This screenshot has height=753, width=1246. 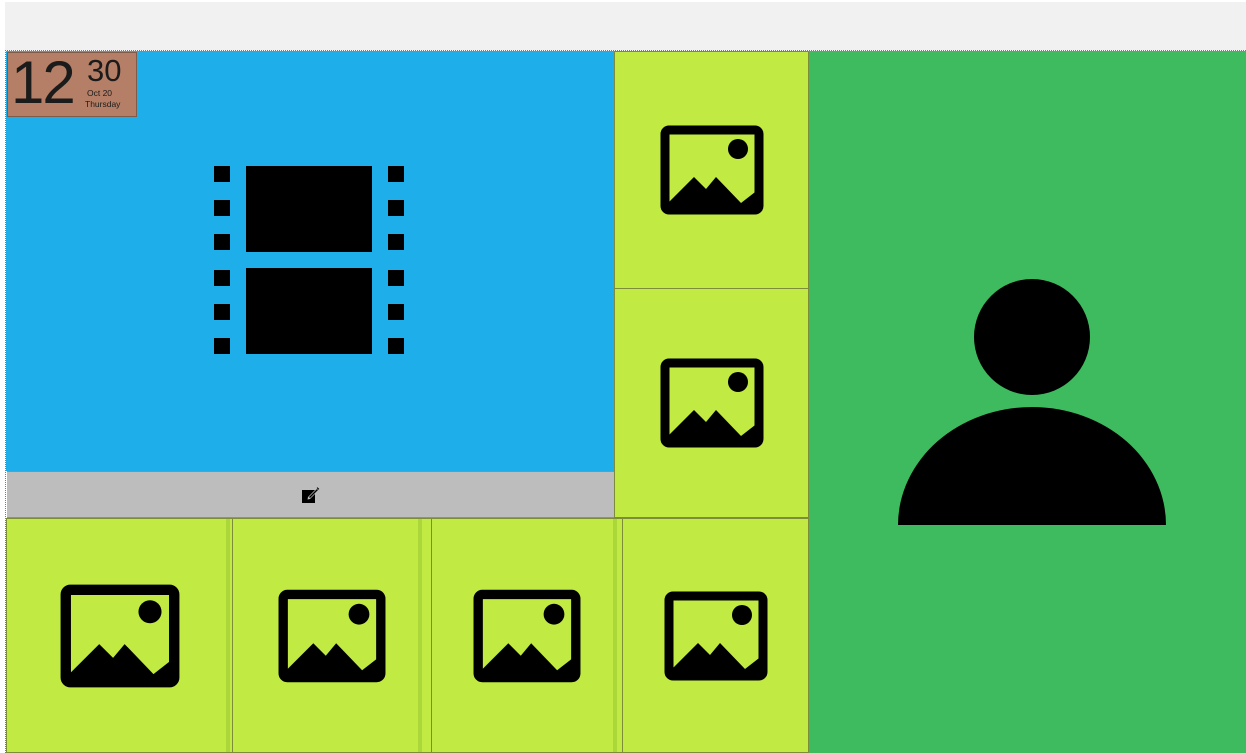 I want to click on person-icon, so click(x=1032, y=402).